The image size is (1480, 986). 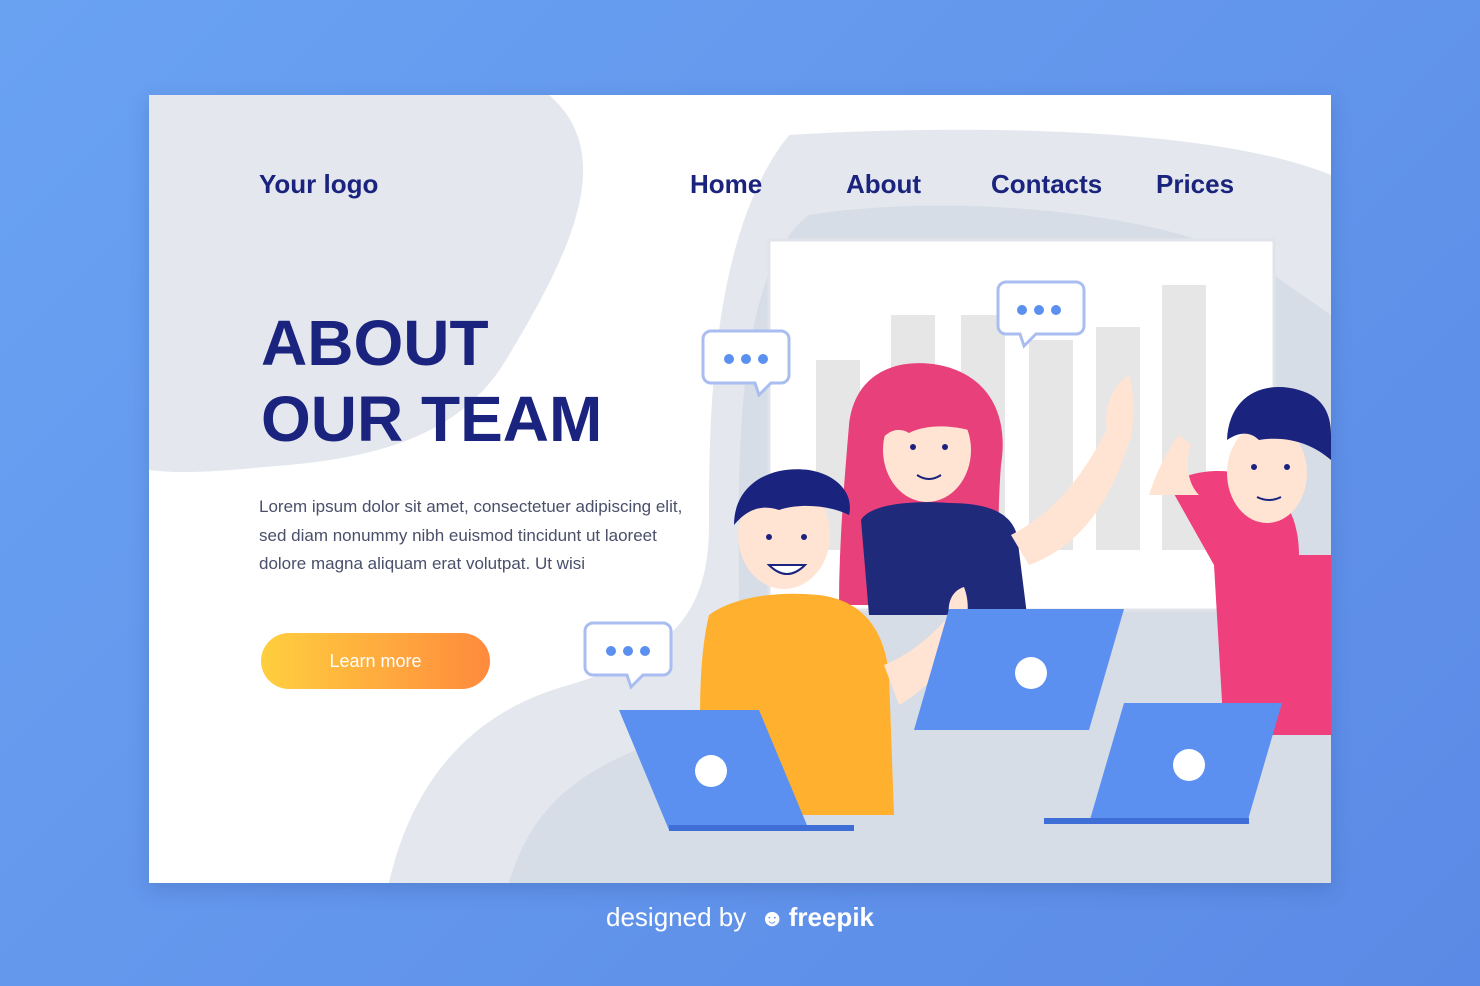 What do you see at coordinates (831, 917) in the screenshot?
I see `attribution-brand: freepik` at bounding box center [831, 917].